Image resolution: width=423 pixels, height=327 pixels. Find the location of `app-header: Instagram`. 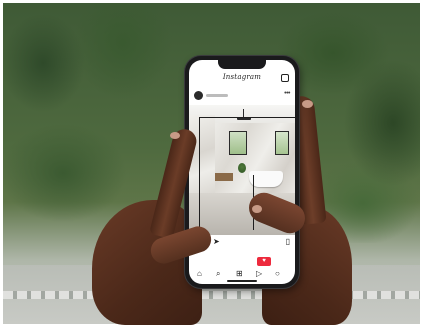

app-header: Instagram is located at coordinates (242, 79).